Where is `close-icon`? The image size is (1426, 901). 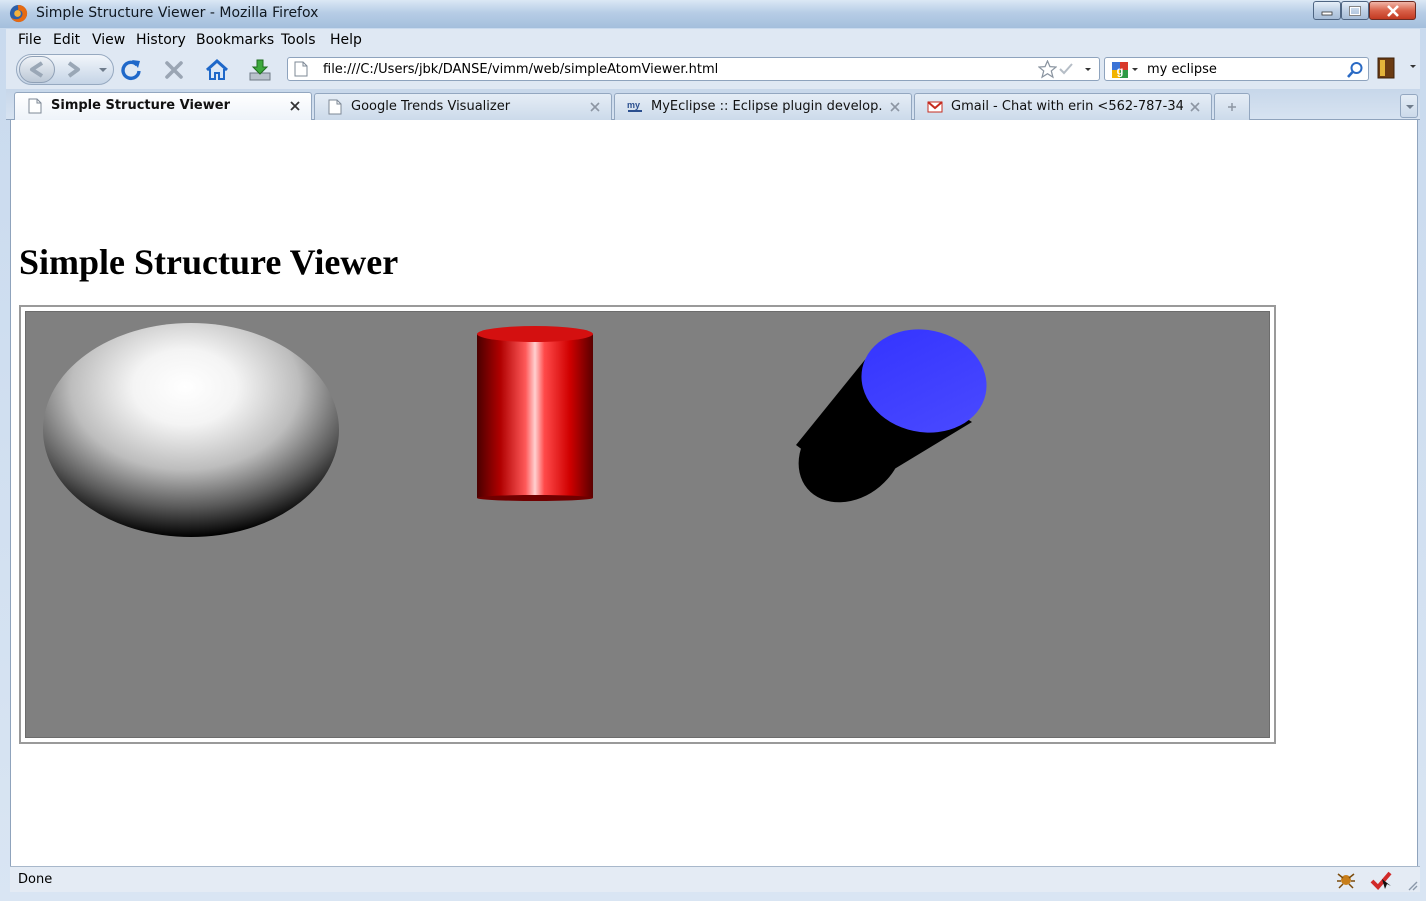
close-icon is located at coordinates (1392, 10).